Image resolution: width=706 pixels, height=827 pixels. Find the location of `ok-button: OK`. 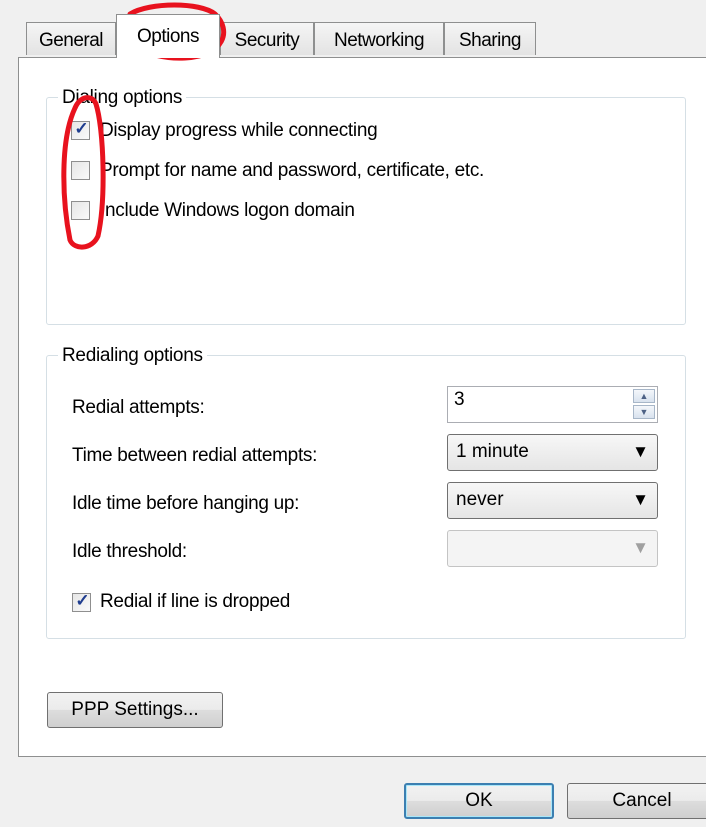

ok-button: OK is located at coordinates (479, 801).